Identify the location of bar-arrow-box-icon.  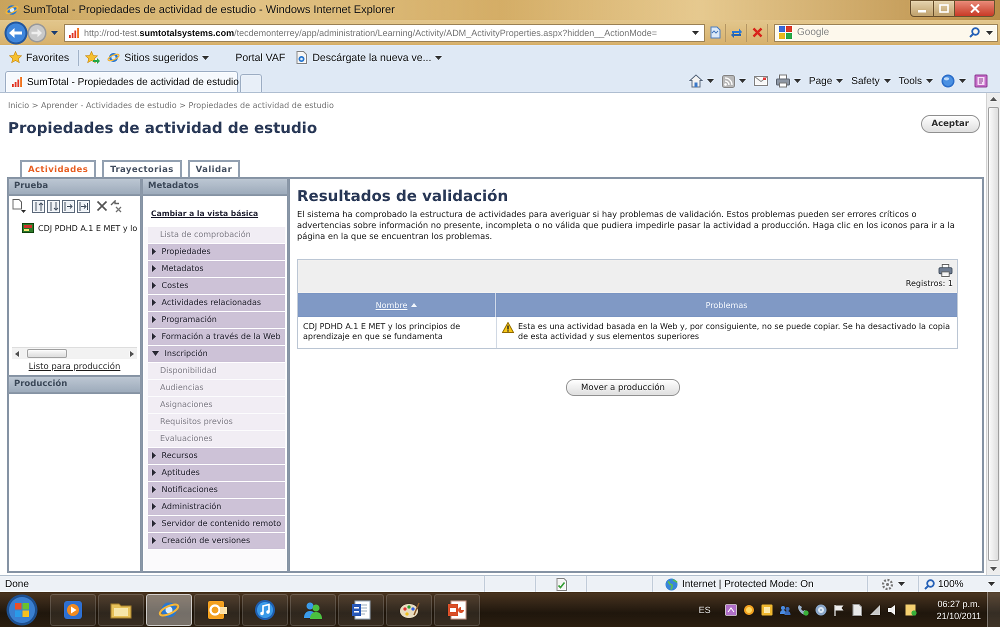
(83, 206).